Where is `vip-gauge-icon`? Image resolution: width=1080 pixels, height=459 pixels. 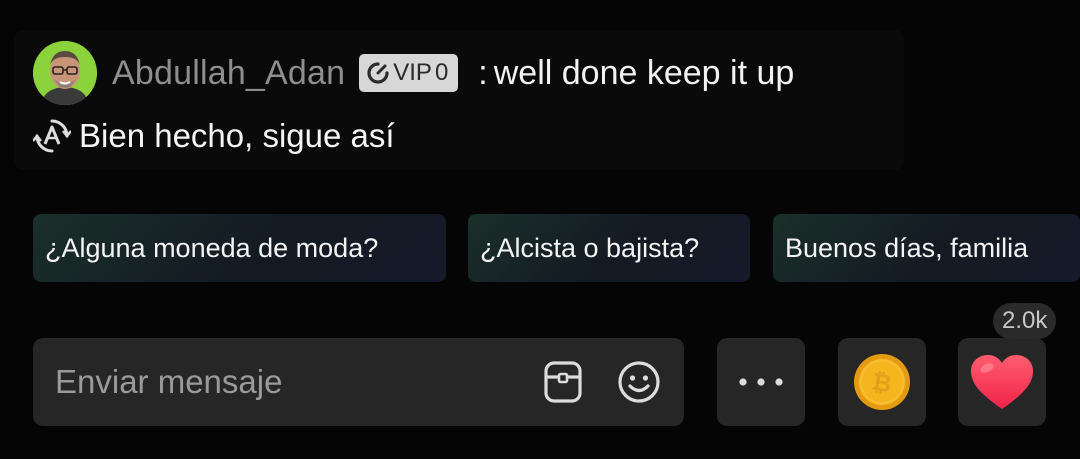 vip-gauge-icon is located at coordinates (378, 73).